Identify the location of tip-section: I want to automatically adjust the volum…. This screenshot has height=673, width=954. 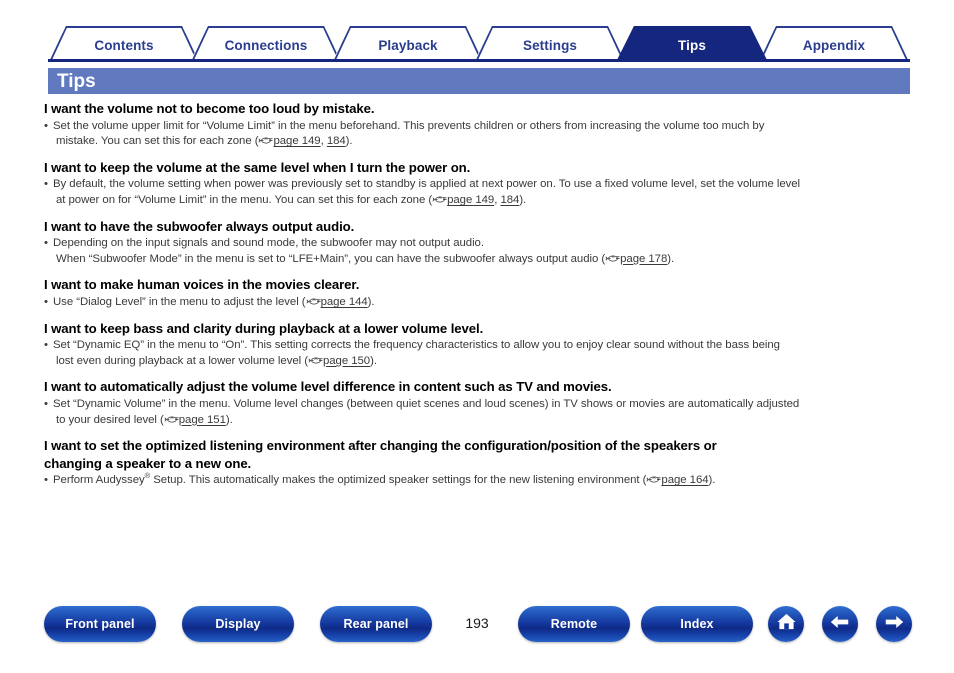
(478, 403).